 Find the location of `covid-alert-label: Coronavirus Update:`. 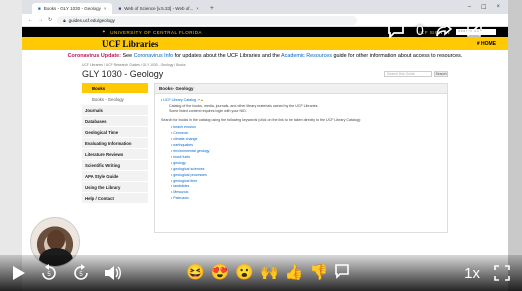

covid-alert-label: Coronavirus Update: is located at coordinates (94, 56).